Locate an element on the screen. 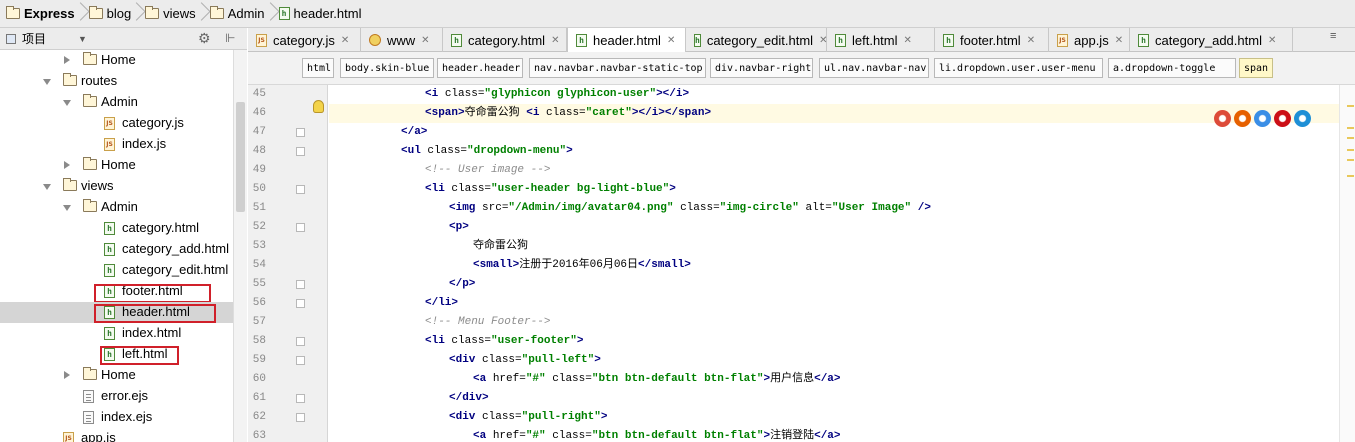 This screenshot has height=442, width=1355. tag-crumb: div.navbar-right is located at coordinates (761, 68).